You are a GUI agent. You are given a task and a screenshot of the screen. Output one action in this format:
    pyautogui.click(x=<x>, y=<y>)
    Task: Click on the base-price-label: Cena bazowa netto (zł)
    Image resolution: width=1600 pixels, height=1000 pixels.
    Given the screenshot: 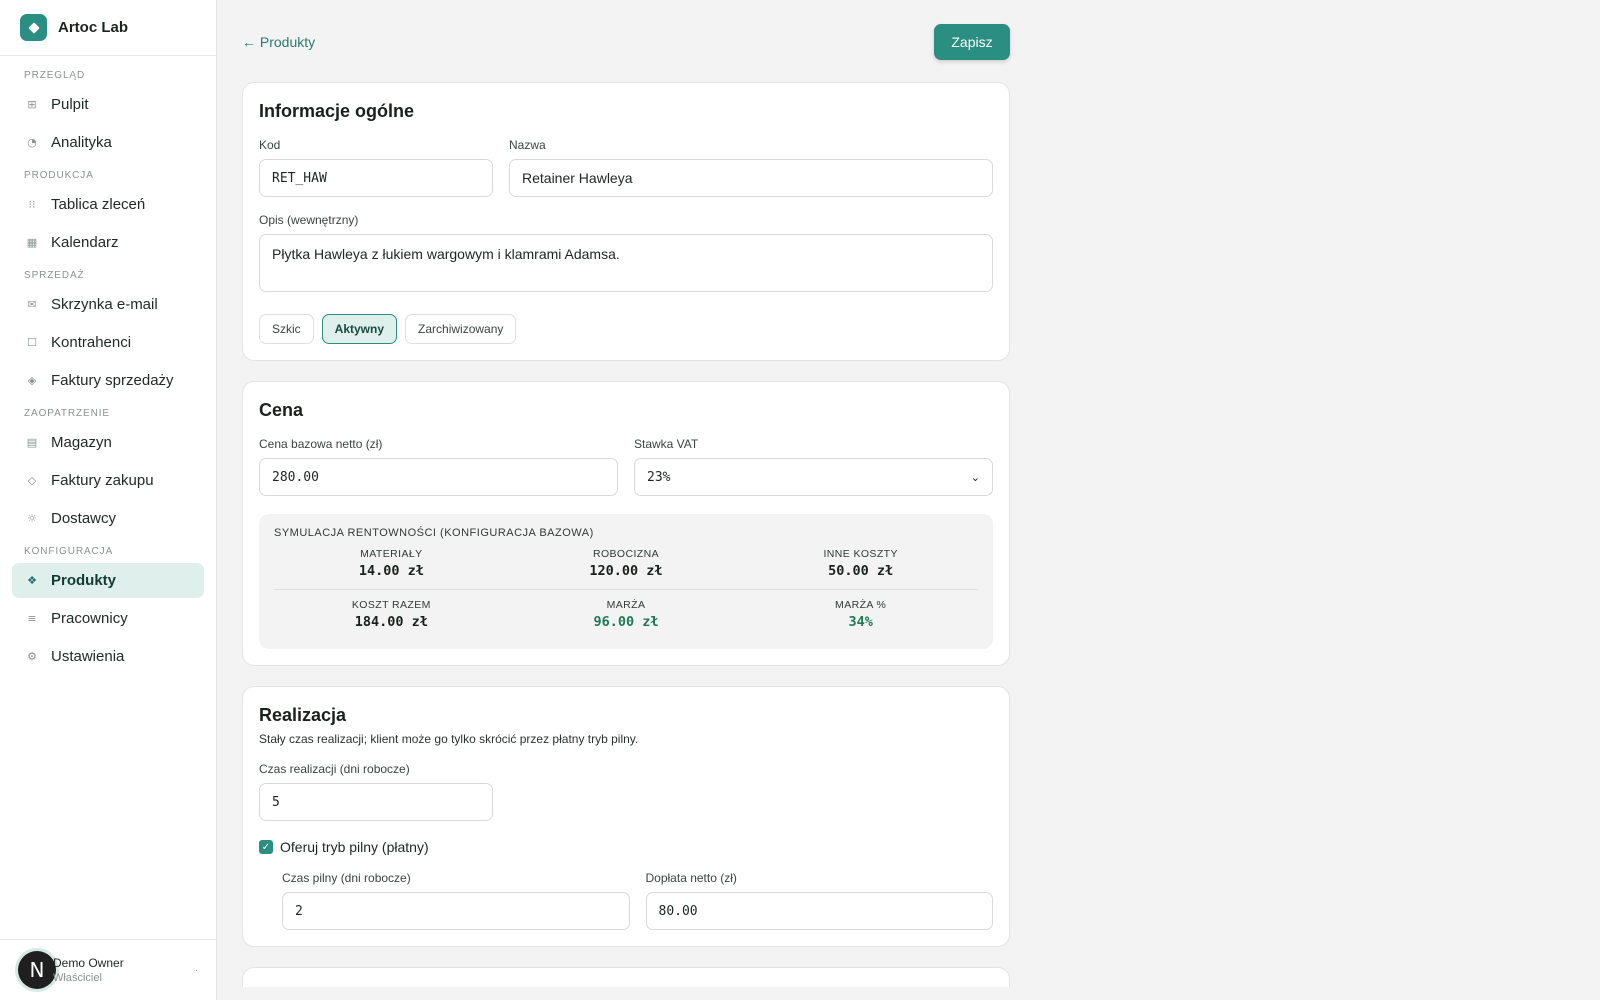 What is the action you would take?
    pyautogui.click(x=321, y=444)
    